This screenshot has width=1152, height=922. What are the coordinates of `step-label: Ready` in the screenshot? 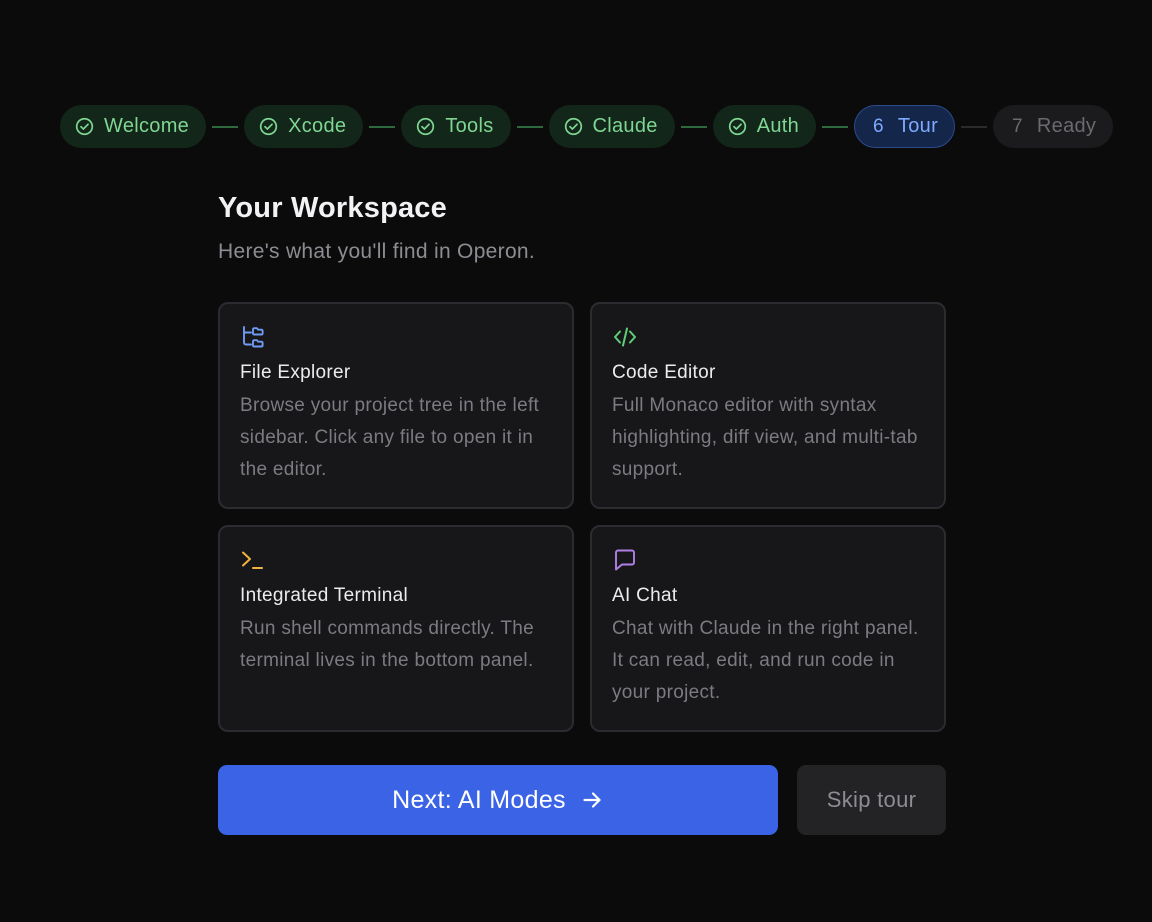 It's located at (1066, 126).